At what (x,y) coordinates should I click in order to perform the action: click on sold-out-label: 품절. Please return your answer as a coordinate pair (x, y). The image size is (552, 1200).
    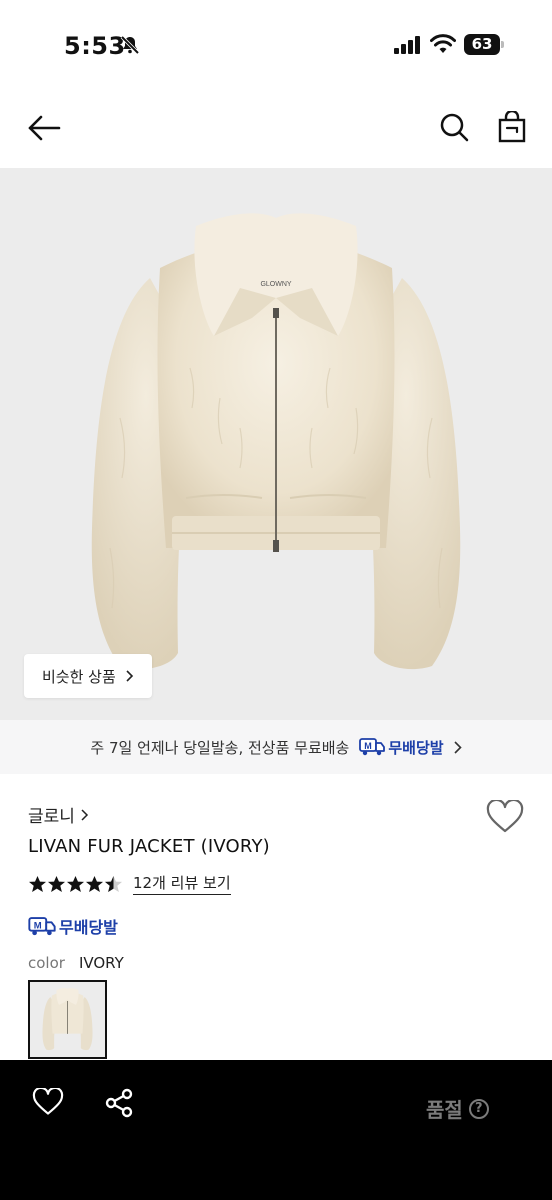
    Looking at the image, I should click on (444, 1110).